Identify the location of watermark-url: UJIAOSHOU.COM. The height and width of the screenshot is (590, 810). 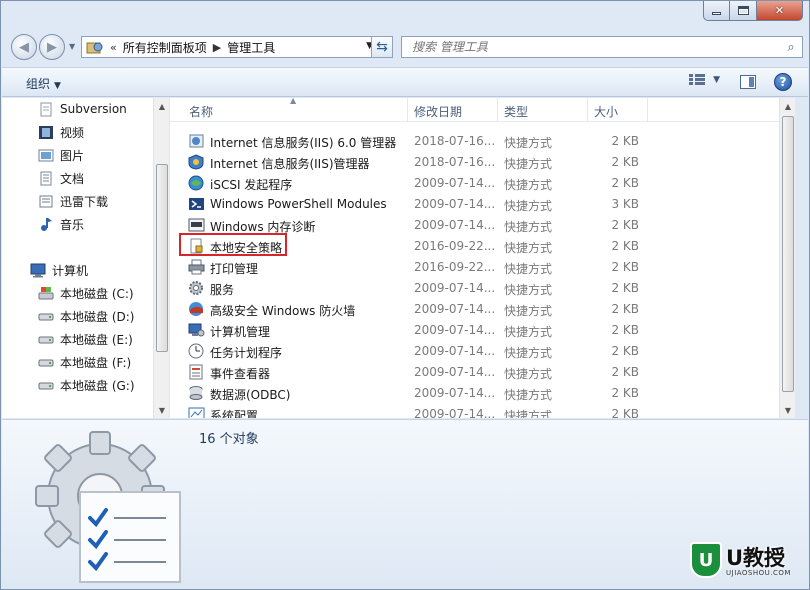
(758, 573).